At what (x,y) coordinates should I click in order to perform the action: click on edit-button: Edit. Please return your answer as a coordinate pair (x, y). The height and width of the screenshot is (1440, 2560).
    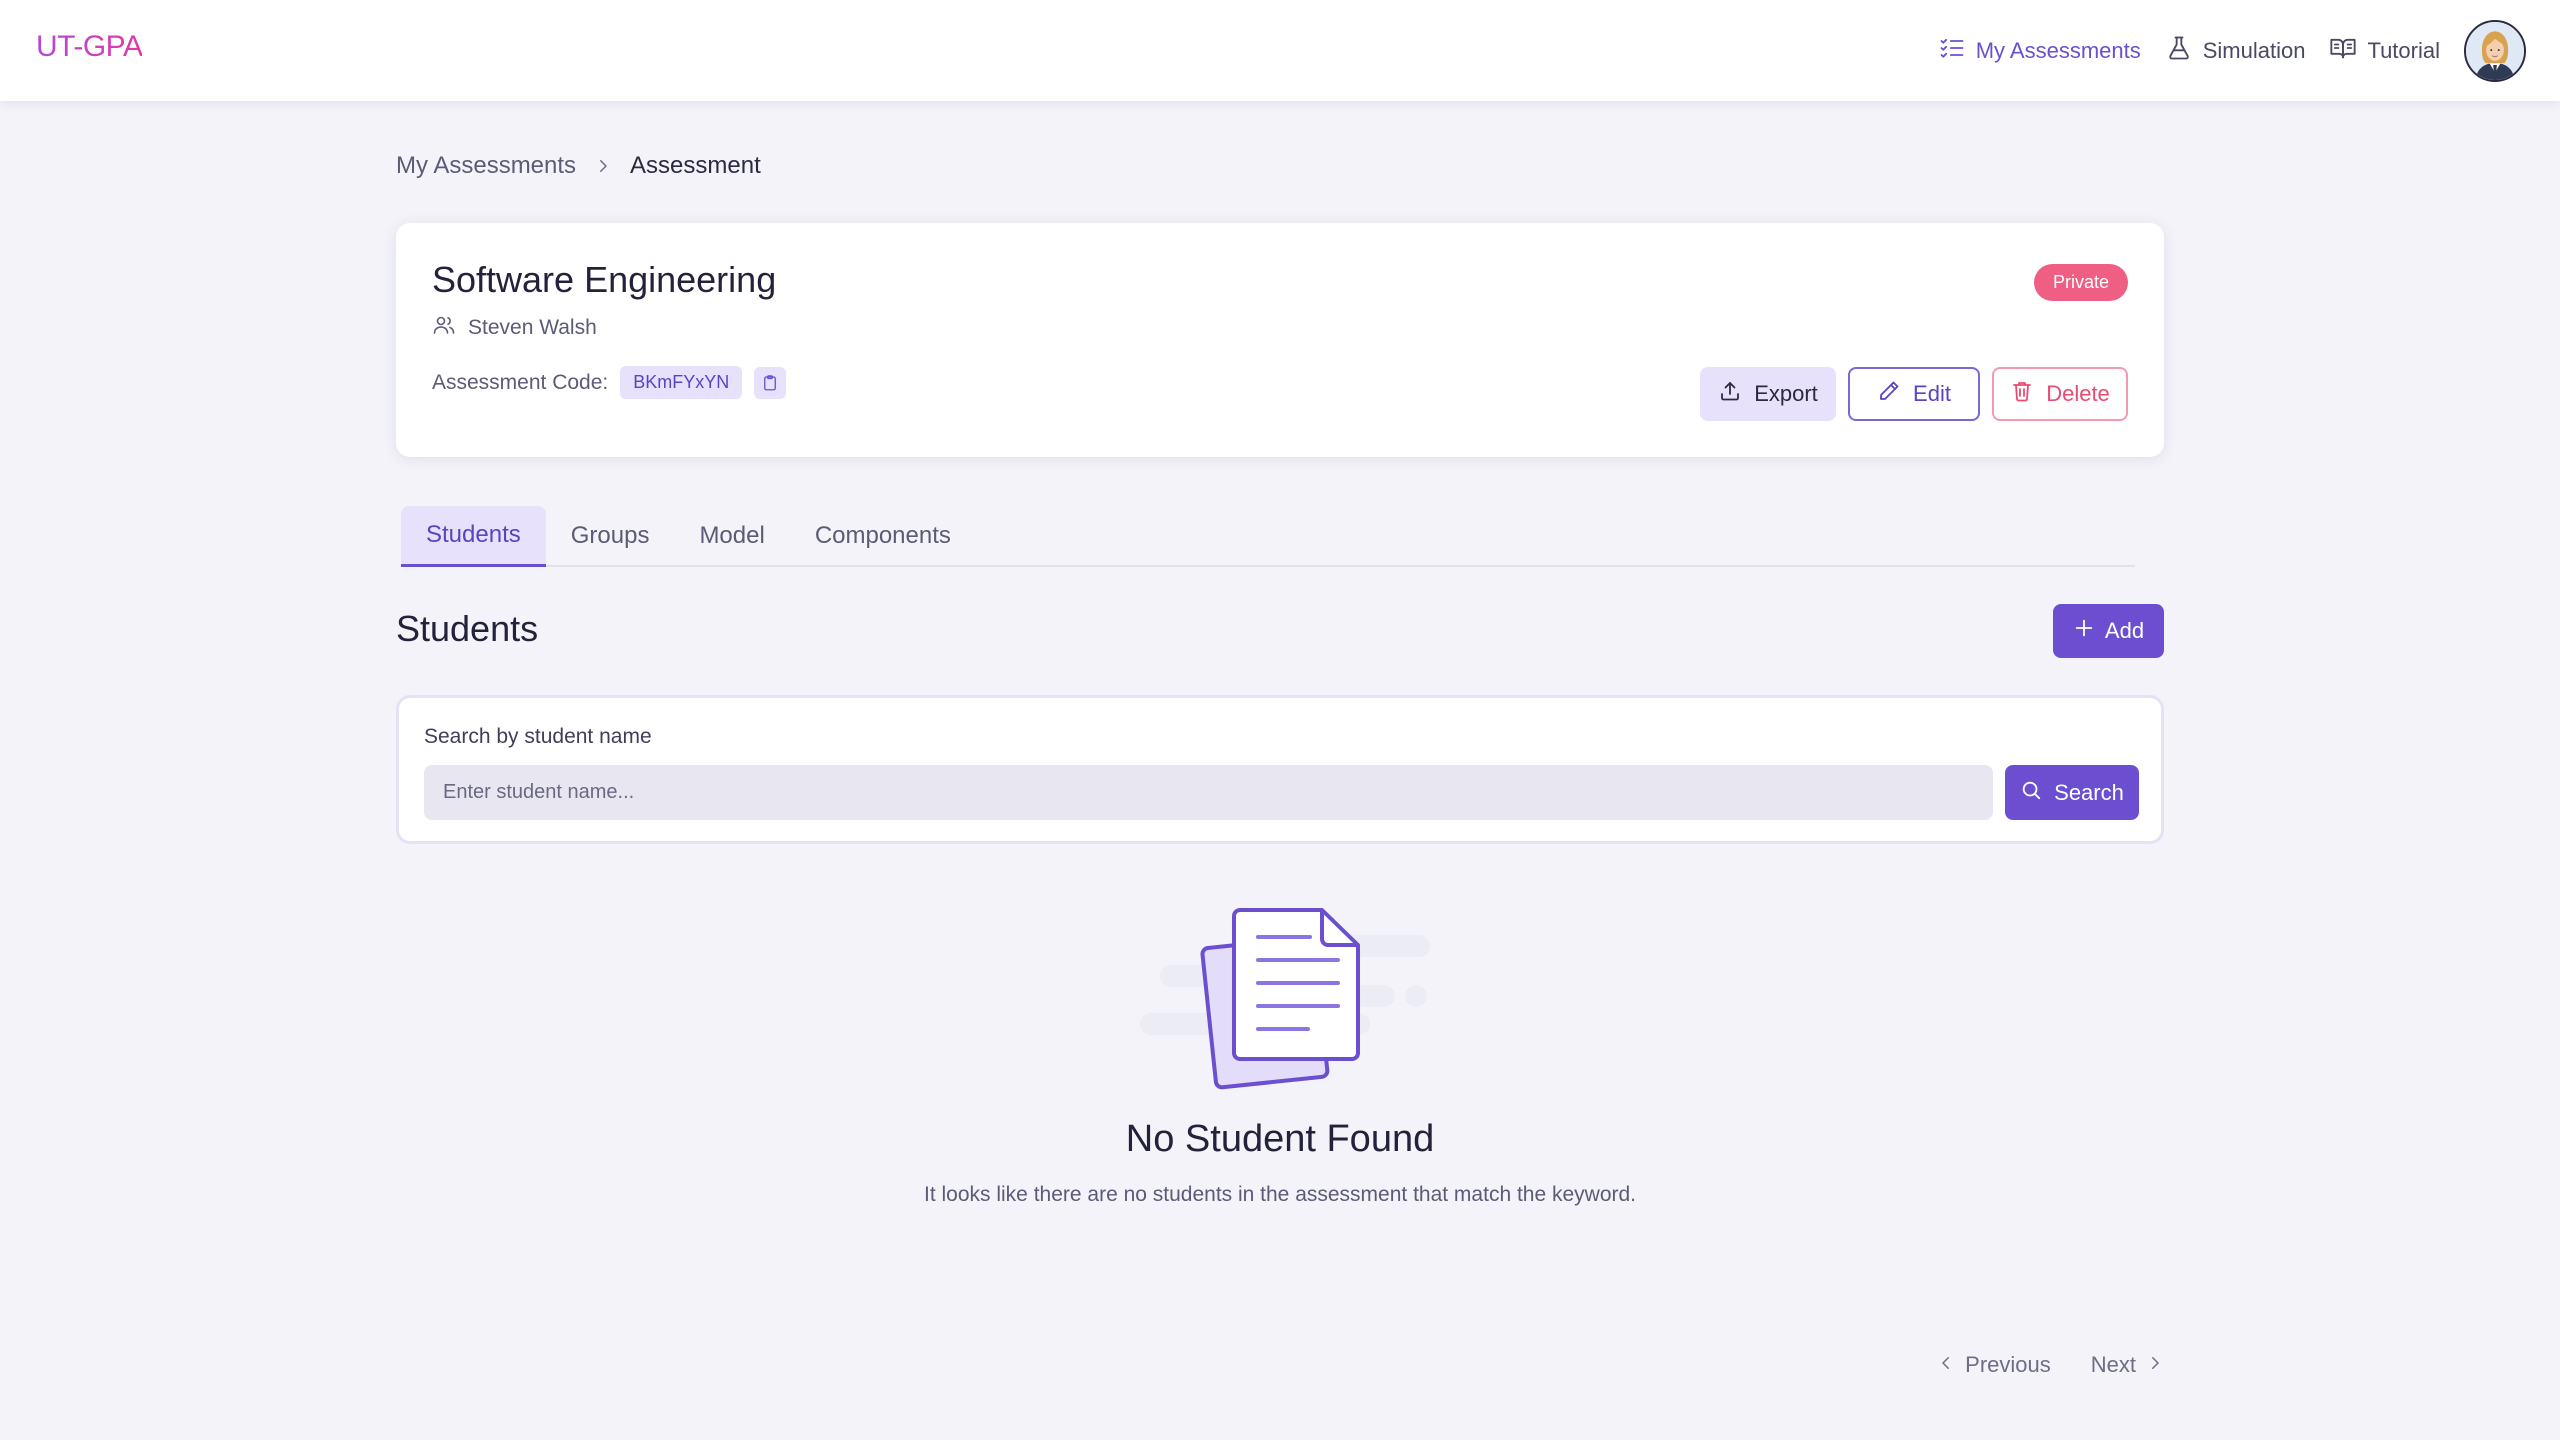
    Looking at the image, I should click on (1914, 394).